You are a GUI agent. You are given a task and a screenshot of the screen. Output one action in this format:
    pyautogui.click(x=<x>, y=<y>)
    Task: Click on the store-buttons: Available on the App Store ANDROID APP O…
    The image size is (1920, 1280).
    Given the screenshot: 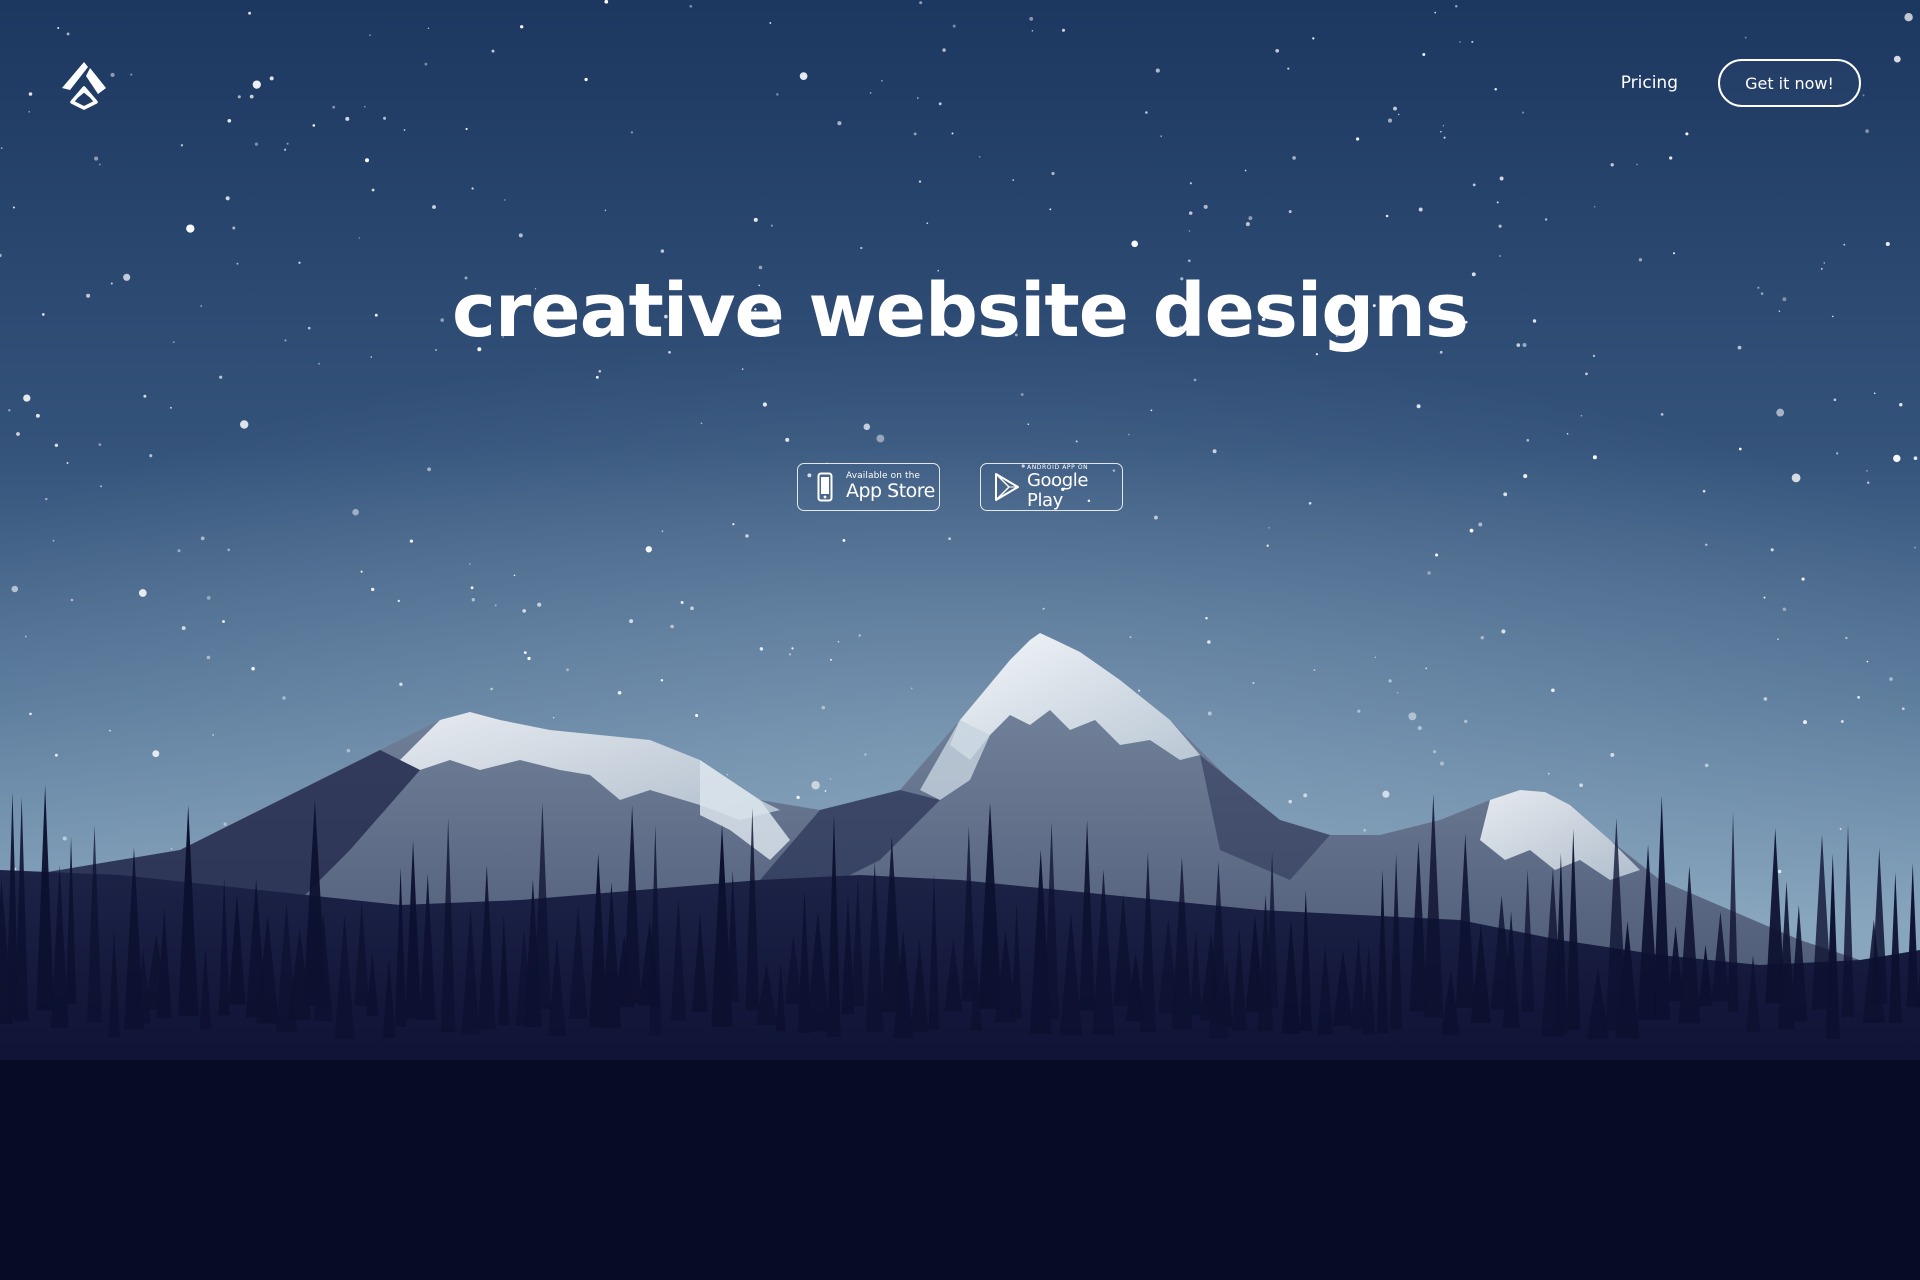 What is the action you would take?
    pyautogui.click(x=960, y=487)
    